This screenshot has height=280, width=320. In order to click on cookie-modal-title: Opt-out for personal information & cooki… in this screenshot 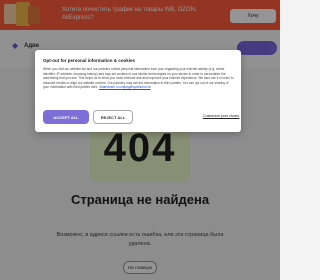, I will do `click(89, 60)`.